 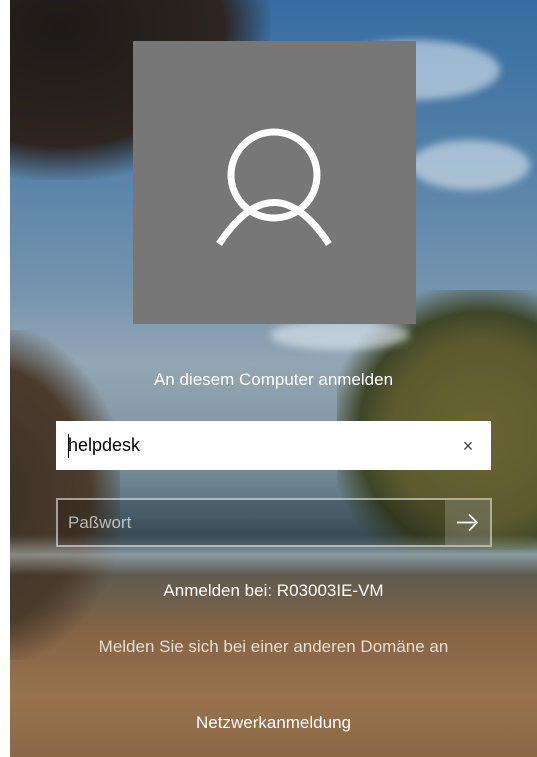 I want to click on username-field: ×, so click(x=273, y=445).